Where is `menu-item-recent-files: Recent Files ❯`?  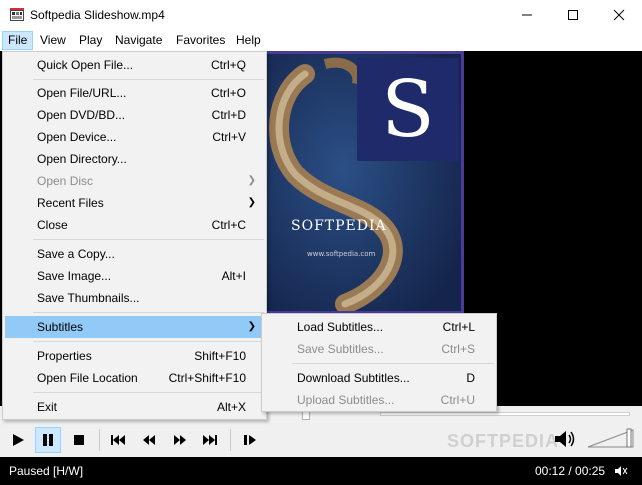
menu-item-recent-files: Recent Files ❯ is located at coordinates (134, 203).